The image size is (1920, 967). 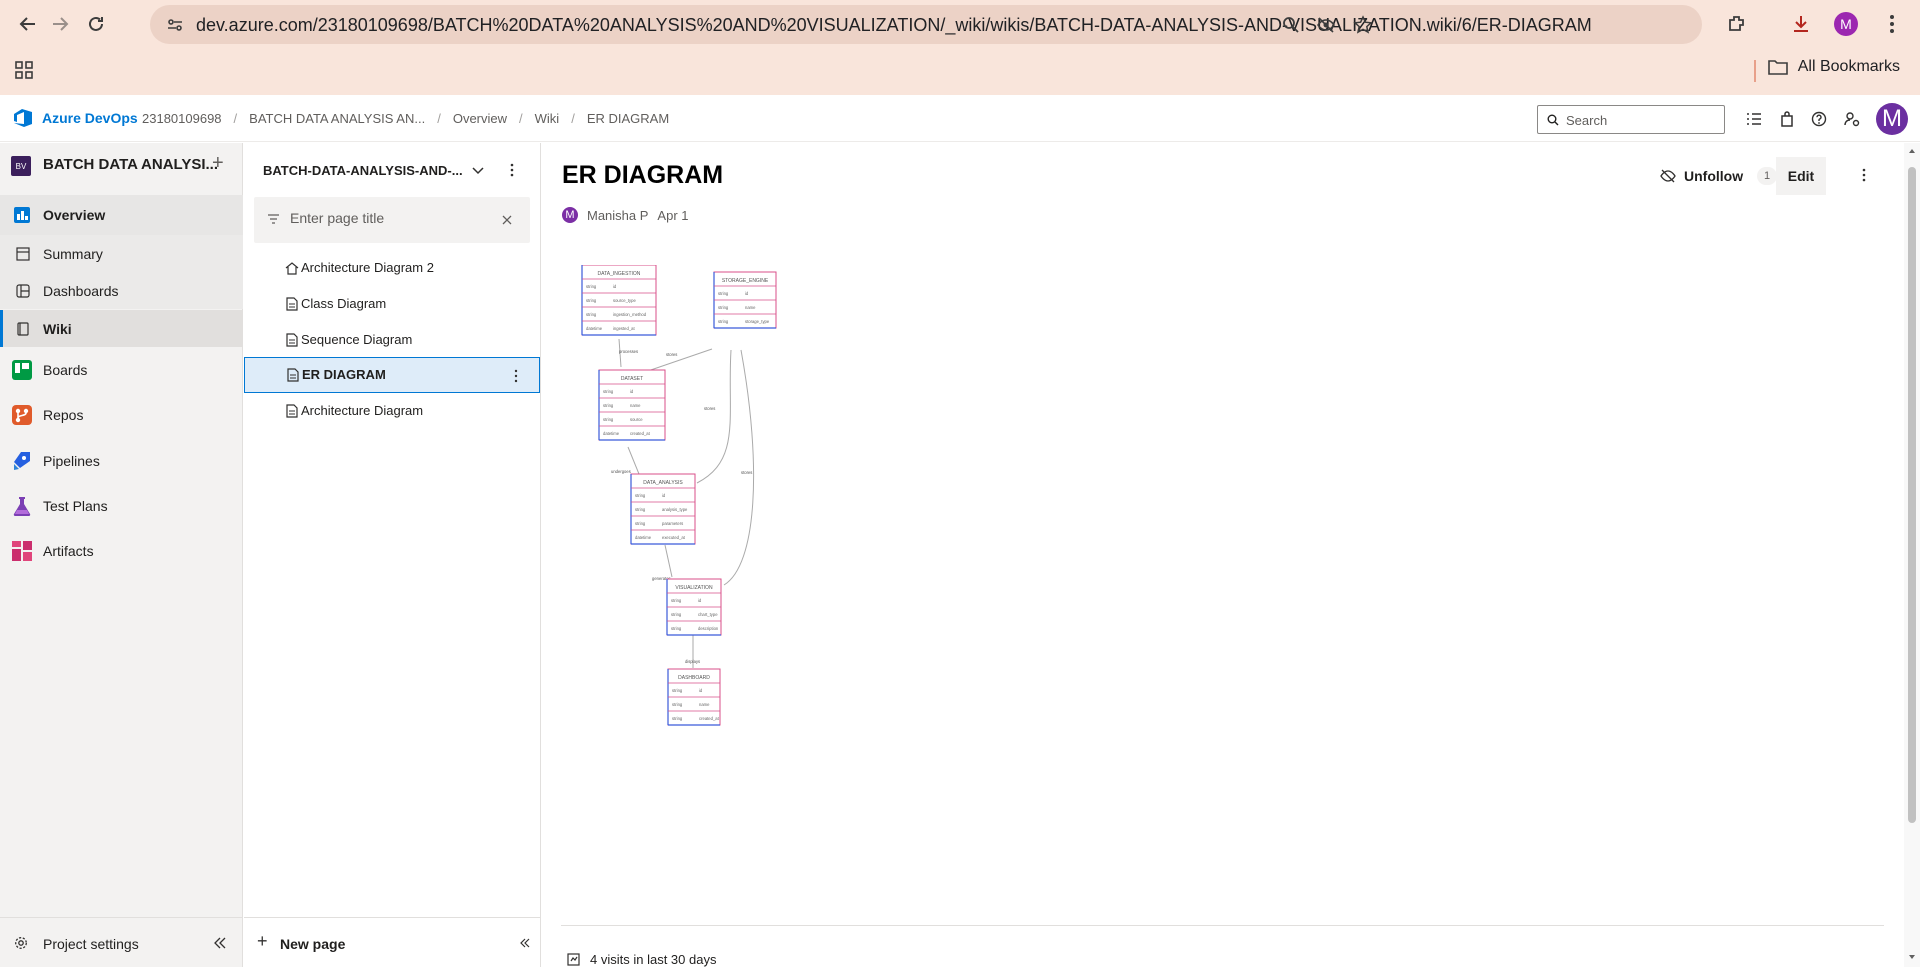 I want to click on page-actions-icon, so click(x=1864, y=175).